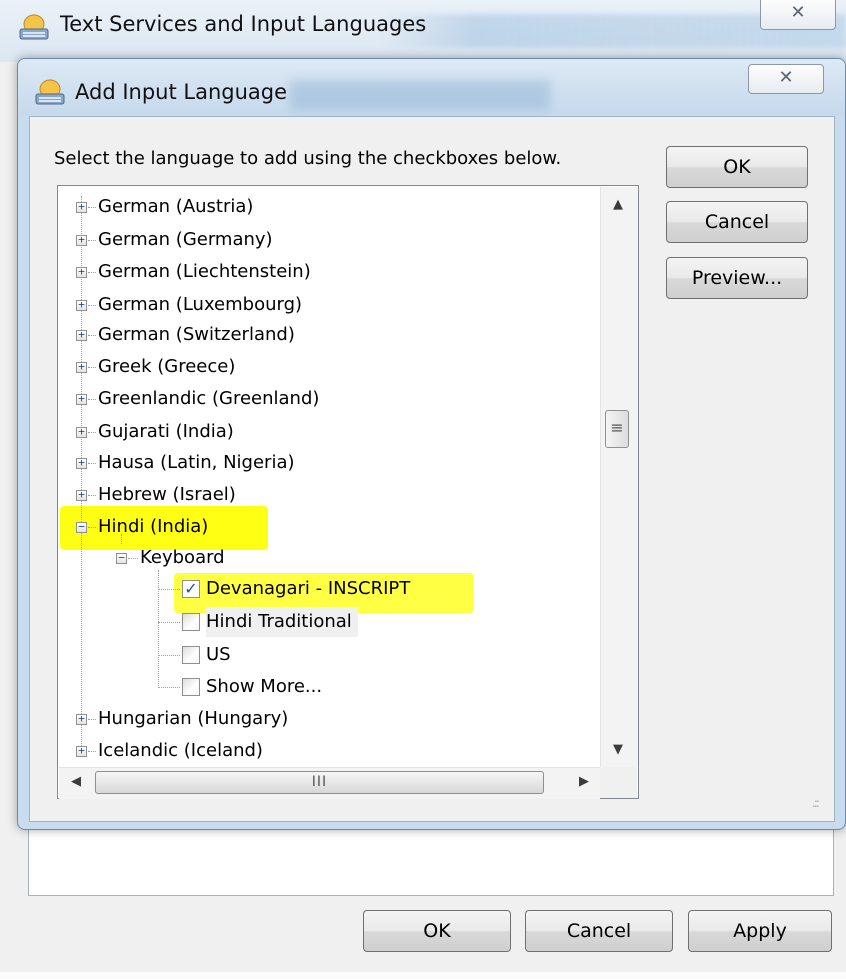 The width and height of the screenshot is (846, 979). What do you see at coordinates (282, 622) in the screenshot?
I see `layout-label: Hindi Traditional` at bounding box center [282, 622].